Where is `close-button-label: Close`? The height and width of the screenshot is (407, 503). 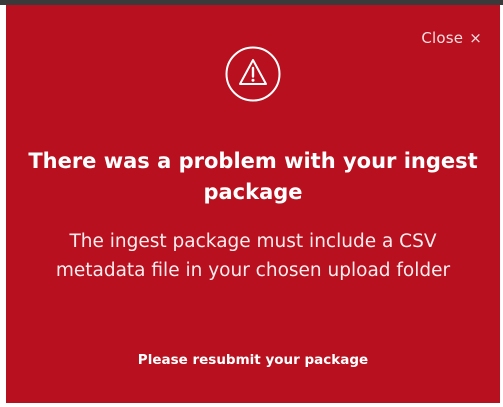
close-button-label: Close is located at coordinates (442, 38).